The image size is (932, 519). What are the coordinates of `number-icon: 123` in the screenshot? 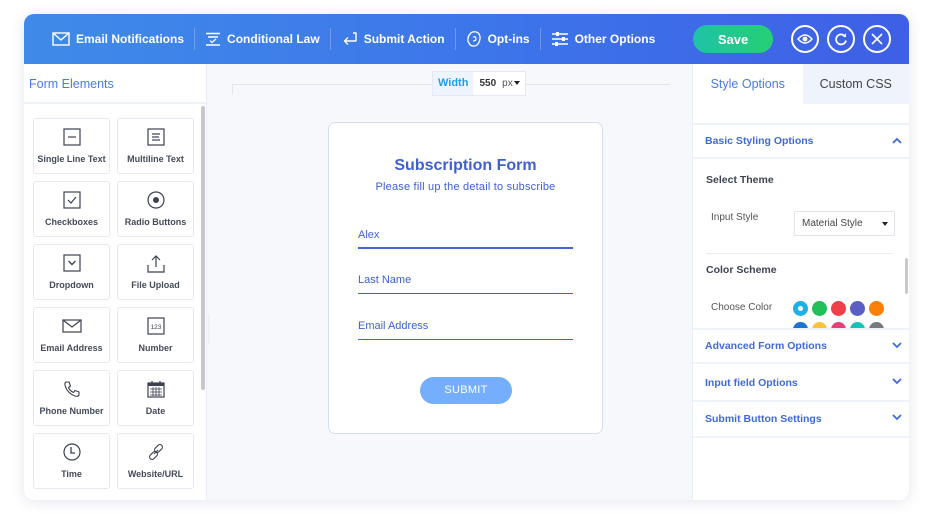 It's located at (155, 326).